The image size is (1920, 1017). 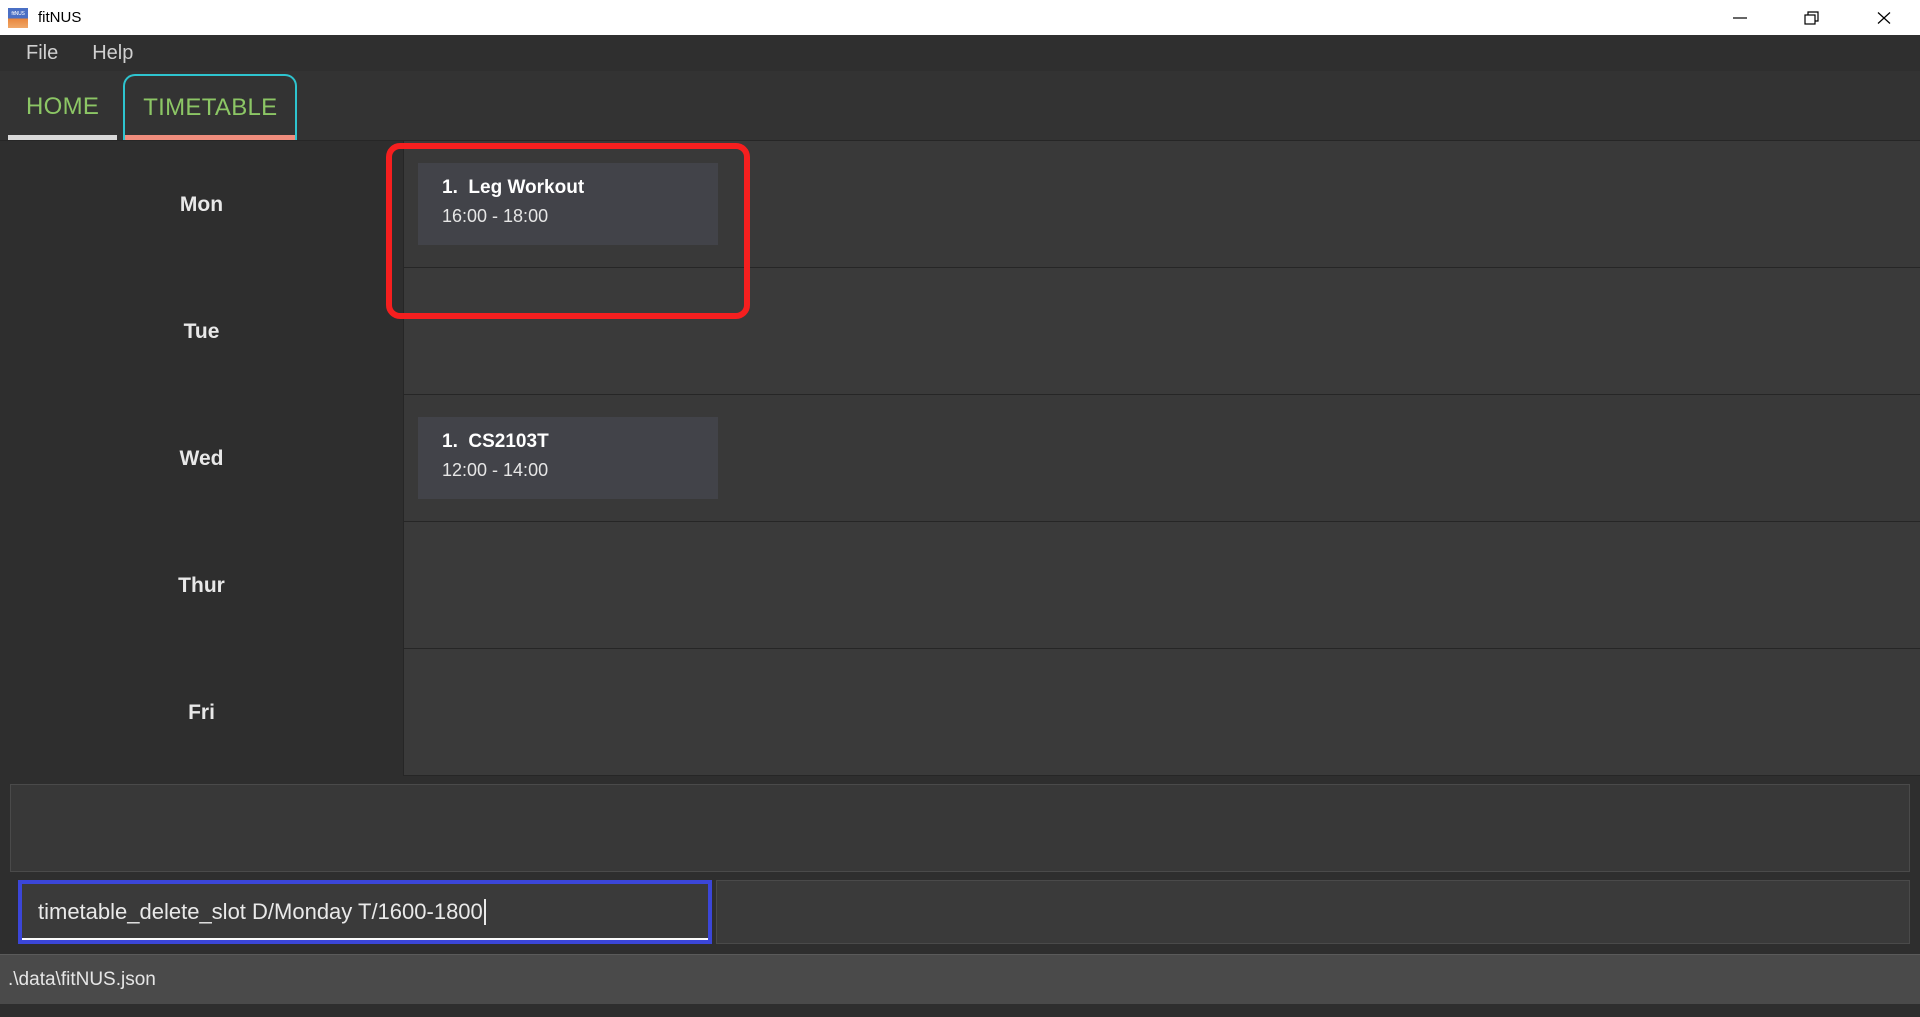 What do you see at coordinates (568, 458) in the screenshot?
I see `event-card-cs2103t: 1. CS2103T 12:00 - 14:00` at bounding box center [568, 458].